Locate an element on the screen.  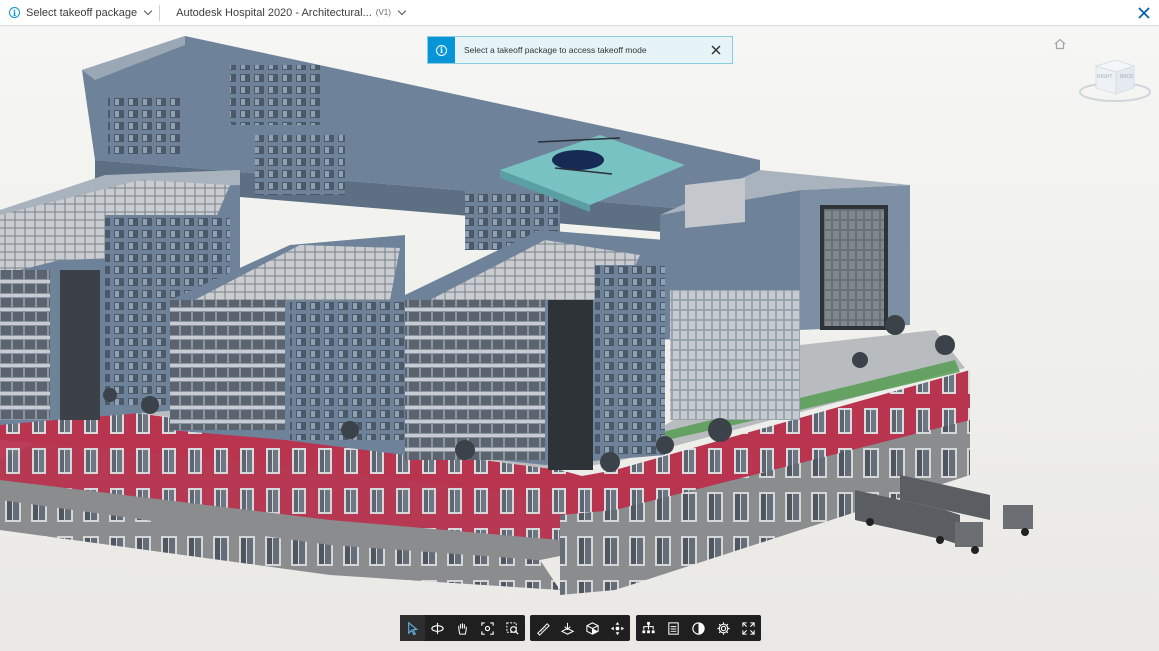
section-icon is located at coordinates (567, 628).